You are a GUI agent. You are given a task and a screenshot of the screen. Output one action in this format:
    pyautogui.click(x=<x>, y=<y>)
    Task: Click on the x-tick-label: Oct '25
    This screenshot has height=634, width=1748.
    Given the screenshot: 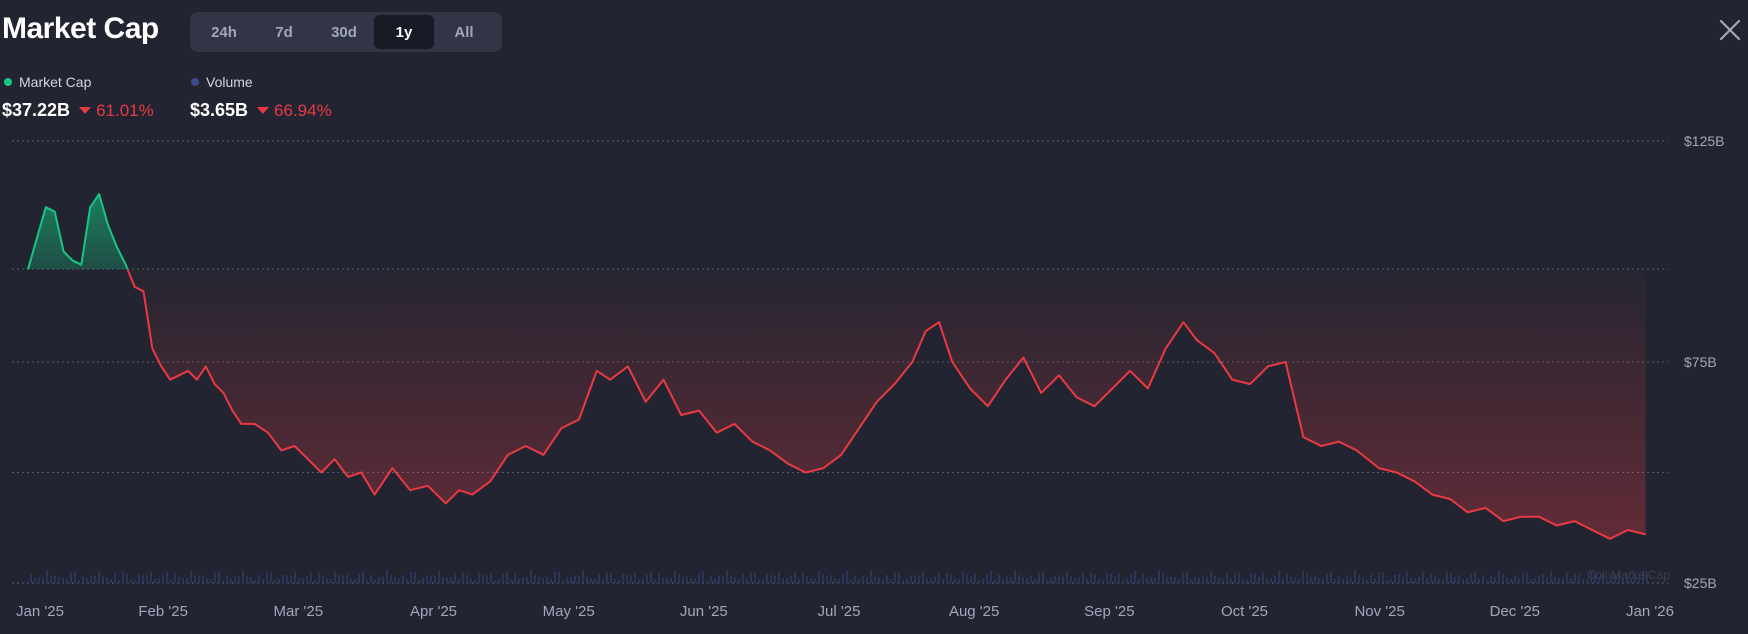 What is the action you would take?
    pyautogui.click(x=1244, y=611)
    